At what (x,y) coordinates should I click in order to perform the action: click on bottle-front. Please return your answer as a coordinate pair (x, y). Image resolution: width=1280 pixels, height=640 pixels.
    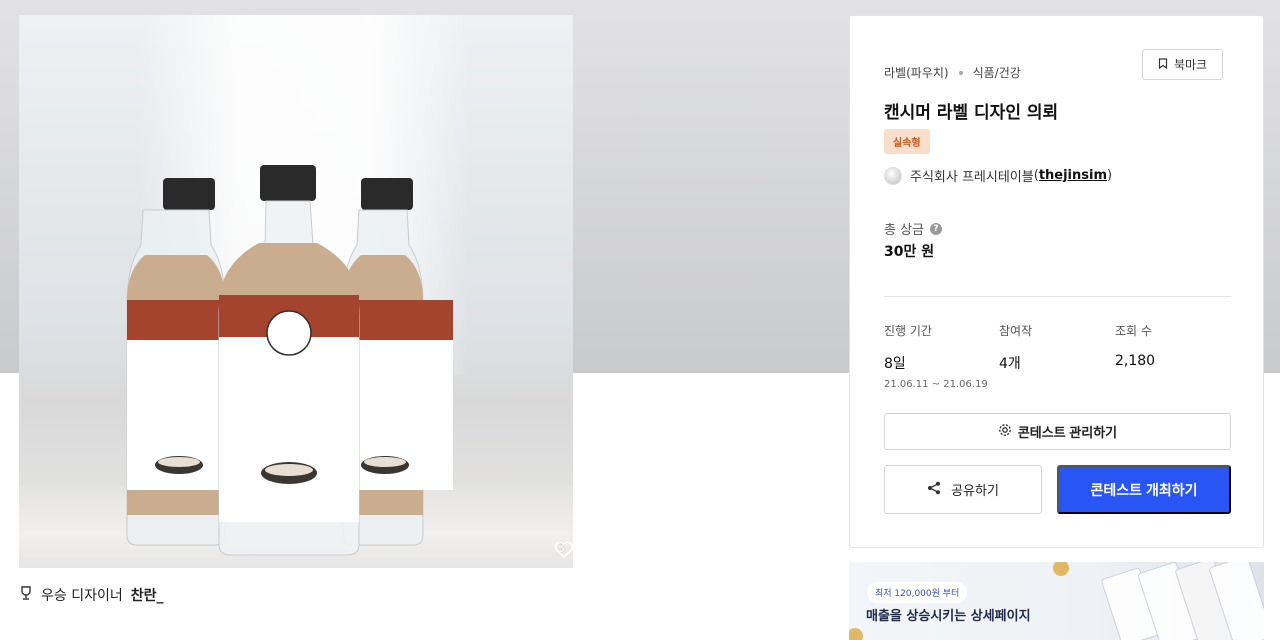
    Looking at the image, I should click on (289, 360).